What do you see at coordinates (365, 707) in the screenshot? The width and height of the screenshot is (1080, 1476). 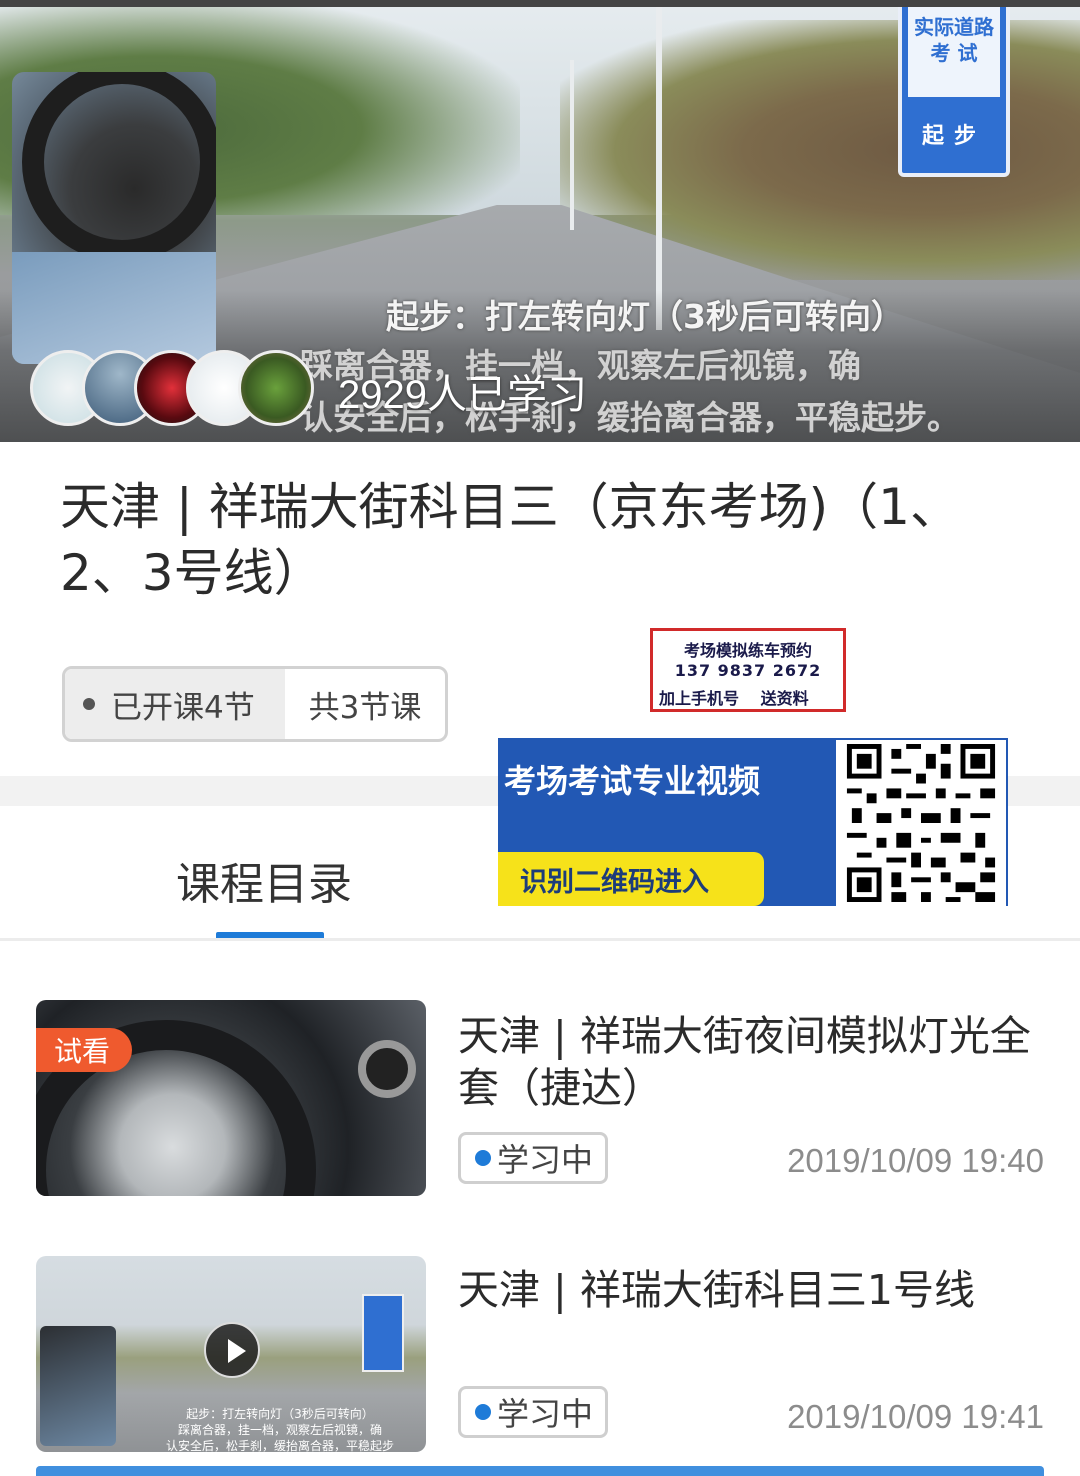 I see `total-lessons-label: 共3节课` at bounding box center [365, 707].